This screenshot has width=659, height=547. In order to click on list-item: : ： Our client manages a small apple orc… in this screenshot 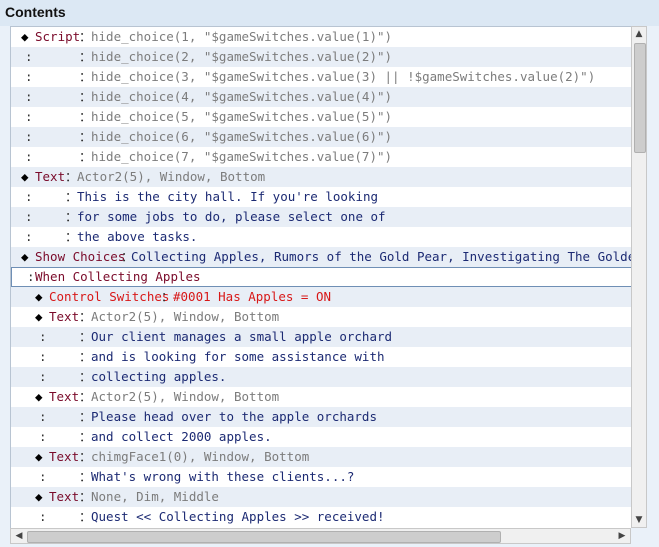, I will do `click(321, 337)`.